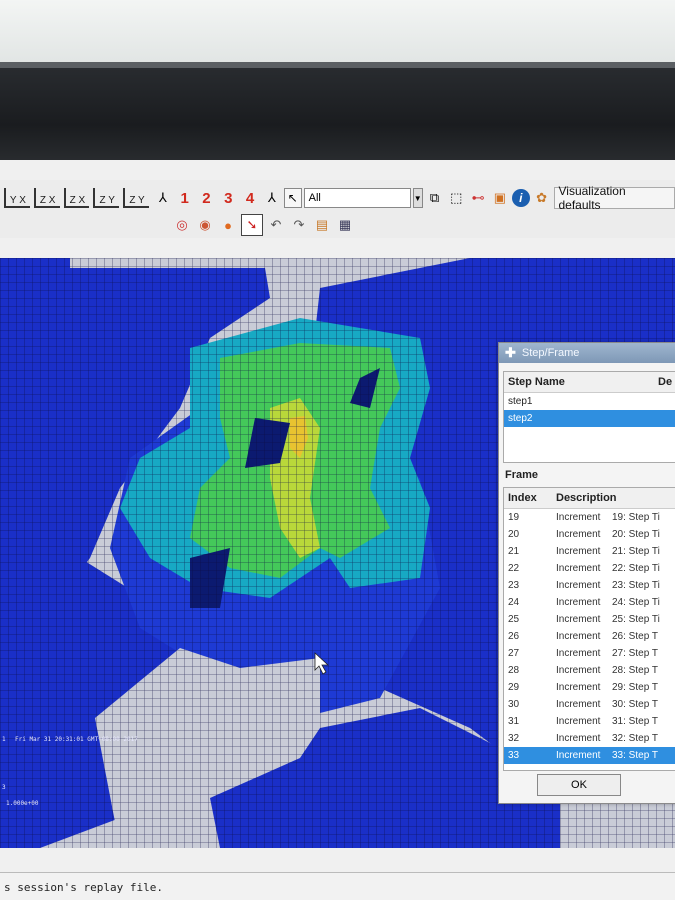  I want to click on frame-cell-desc: 20: Step Ti, so click(636, 534).